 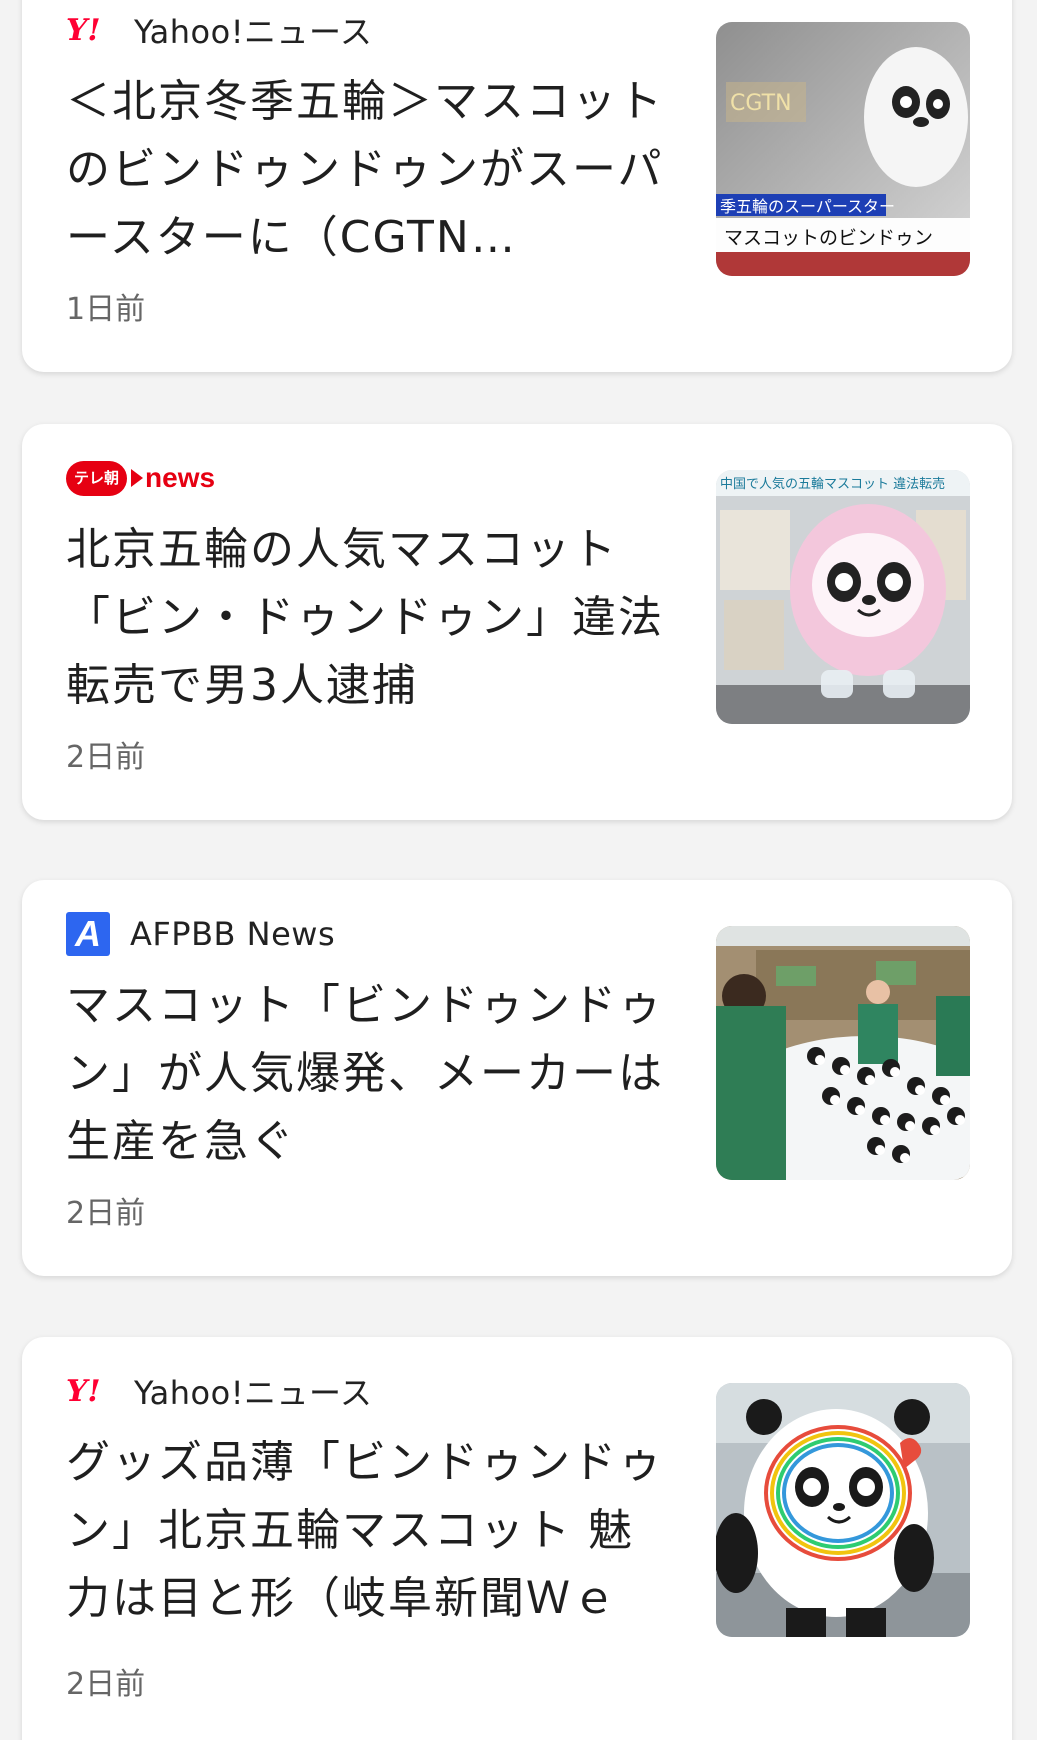 I want to click on article-thumbnail: CGTN 季五輪のスーパースター マスコットのビンドゥン, so click(x=843, y=149).